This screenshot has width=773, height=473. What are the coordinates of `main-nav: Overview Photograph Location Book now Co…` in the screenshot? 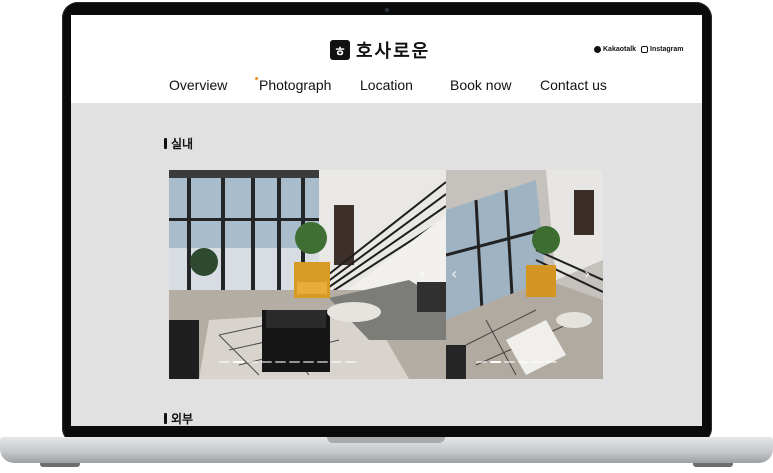 It's located at (386, 87).